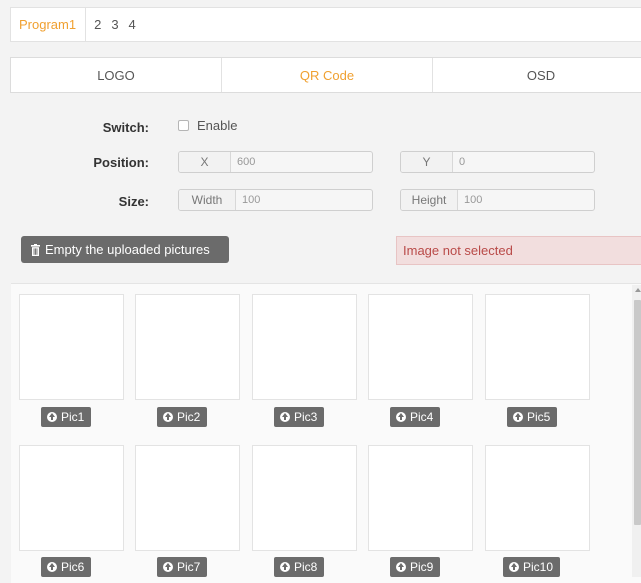 The width and height of the screenshot is (641, 583). I want to click on pic5-label: Pic5, so click(539, 417).